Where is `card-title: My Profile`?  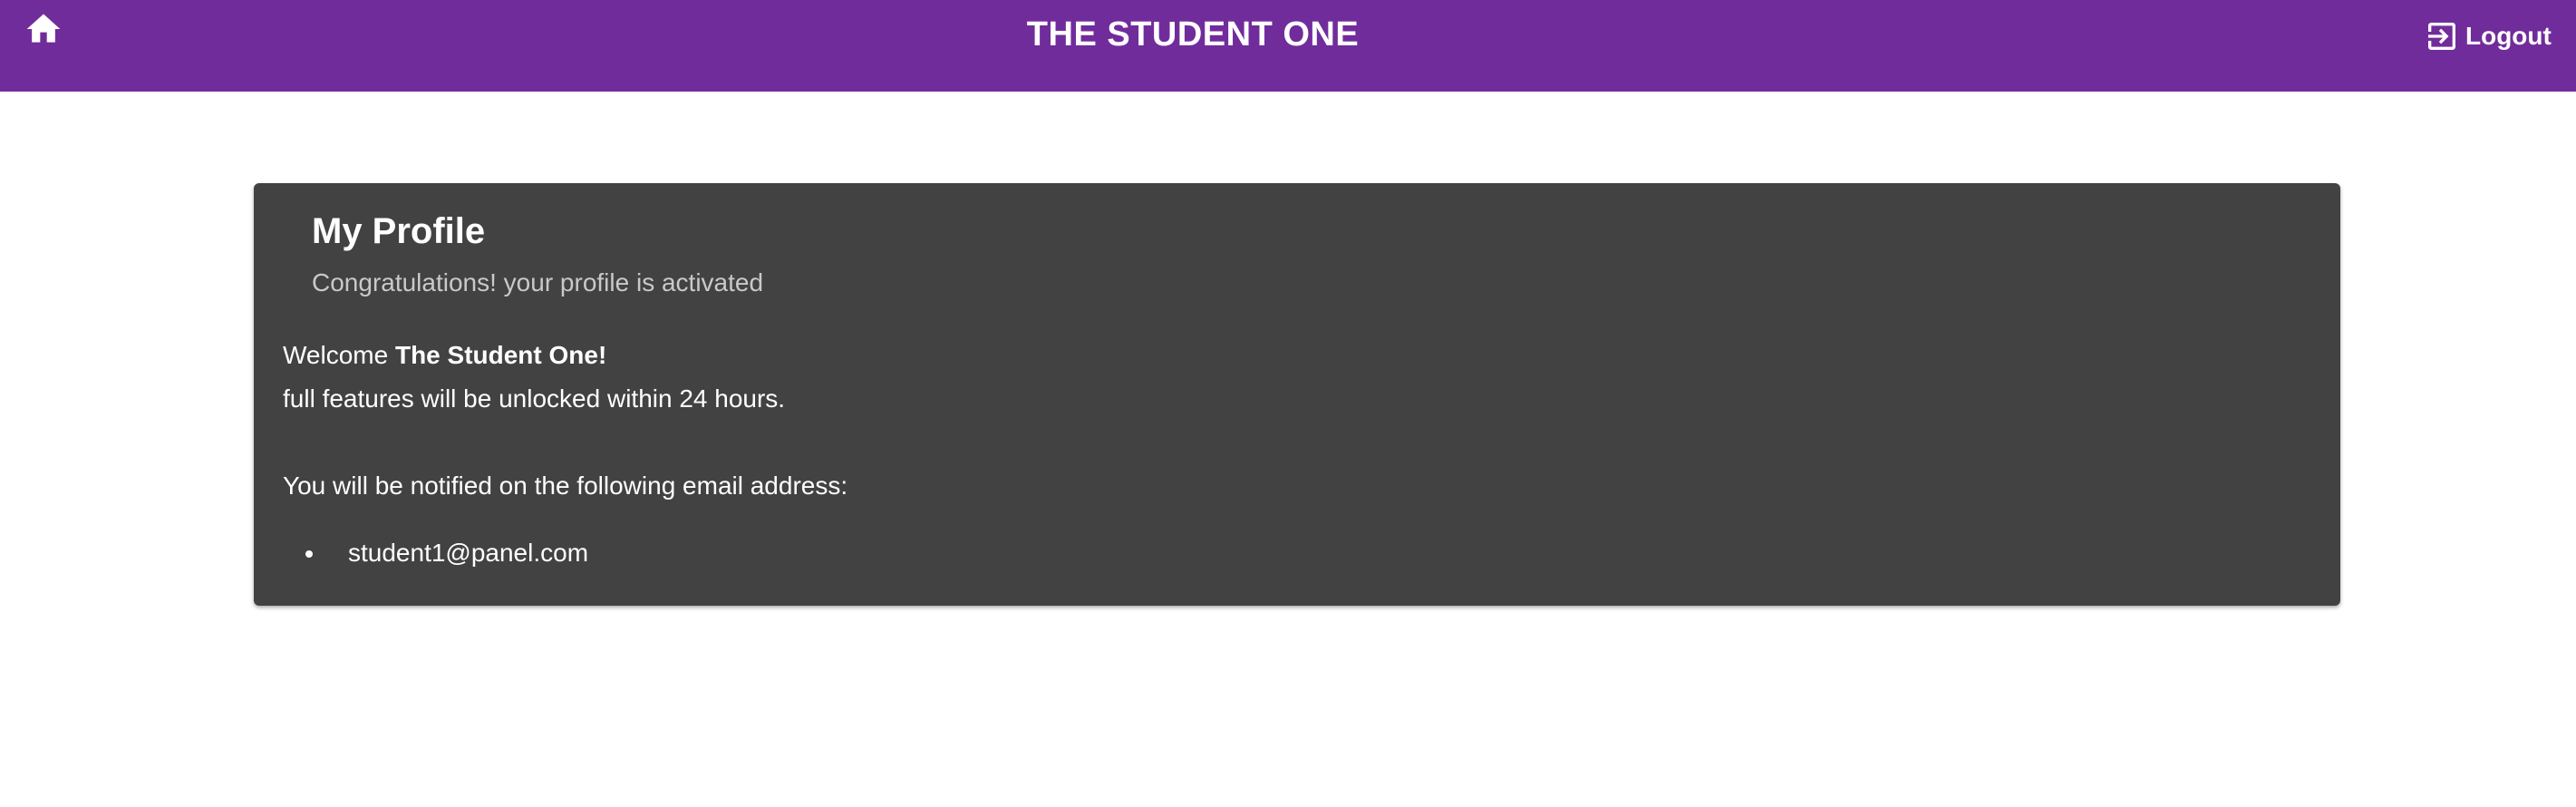 card-title: My Profile is located at coordinates (399, 231).